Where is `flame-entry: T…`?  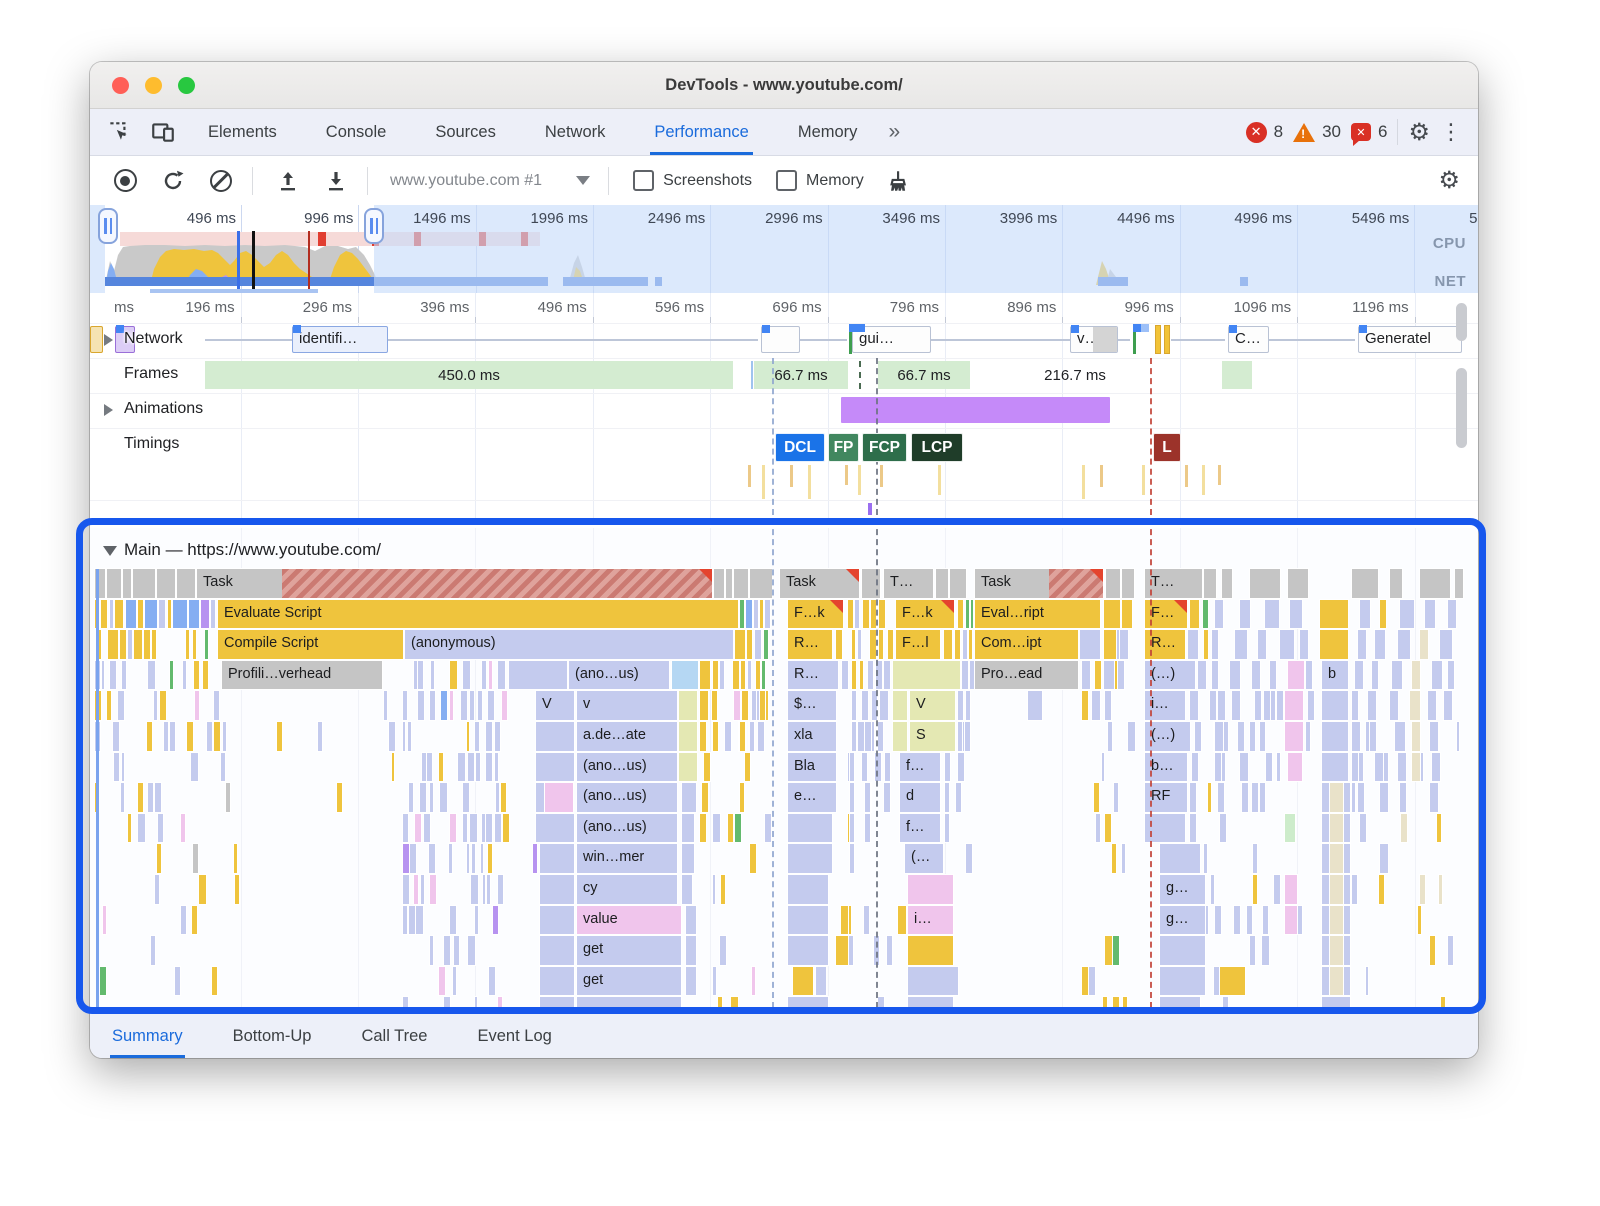
flame-entry: T… is located at coordinates (1173, 583).